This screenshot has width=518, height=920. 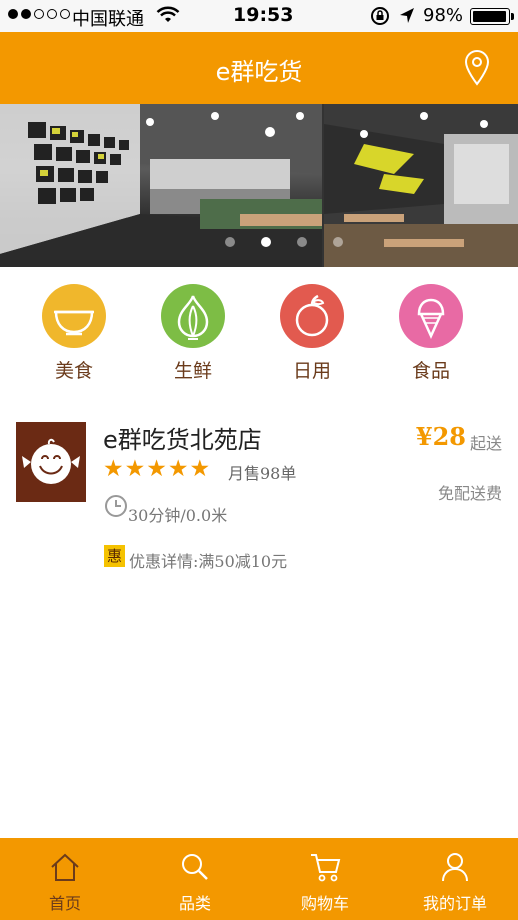 I want to click on location-arrow-icon, so click(x=407, y=15).